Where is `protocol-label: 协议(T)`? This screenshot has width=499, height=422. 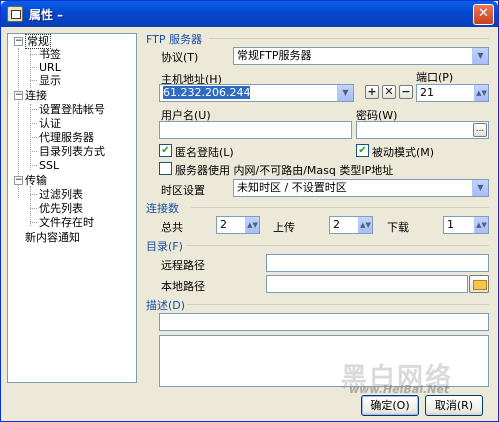 protocol-label: 协议(T) is located at coordinates (180, 57).